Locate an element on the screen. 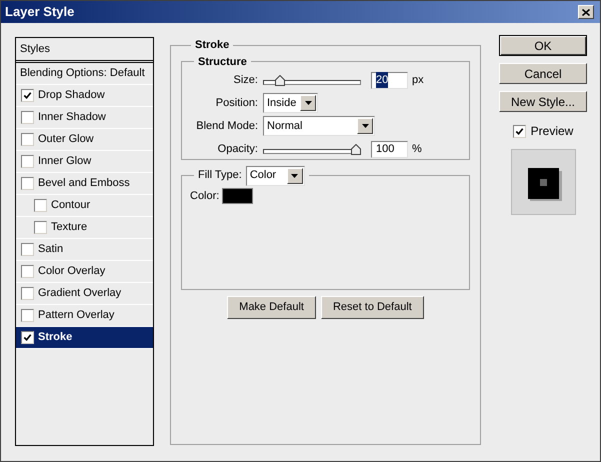 The image size is (601, 462). item-label: Inner Shadow is located at coordinates (72, 118).